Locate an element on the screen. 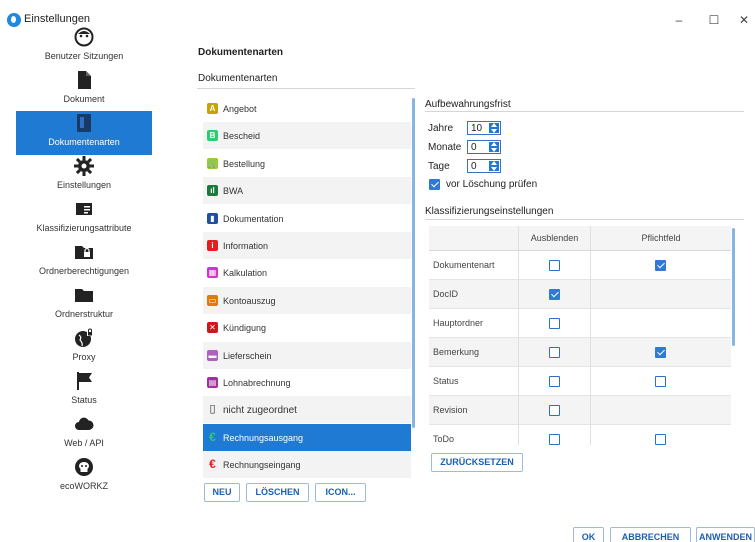  list-item: A Angebot is located at coordinates (307, 108).